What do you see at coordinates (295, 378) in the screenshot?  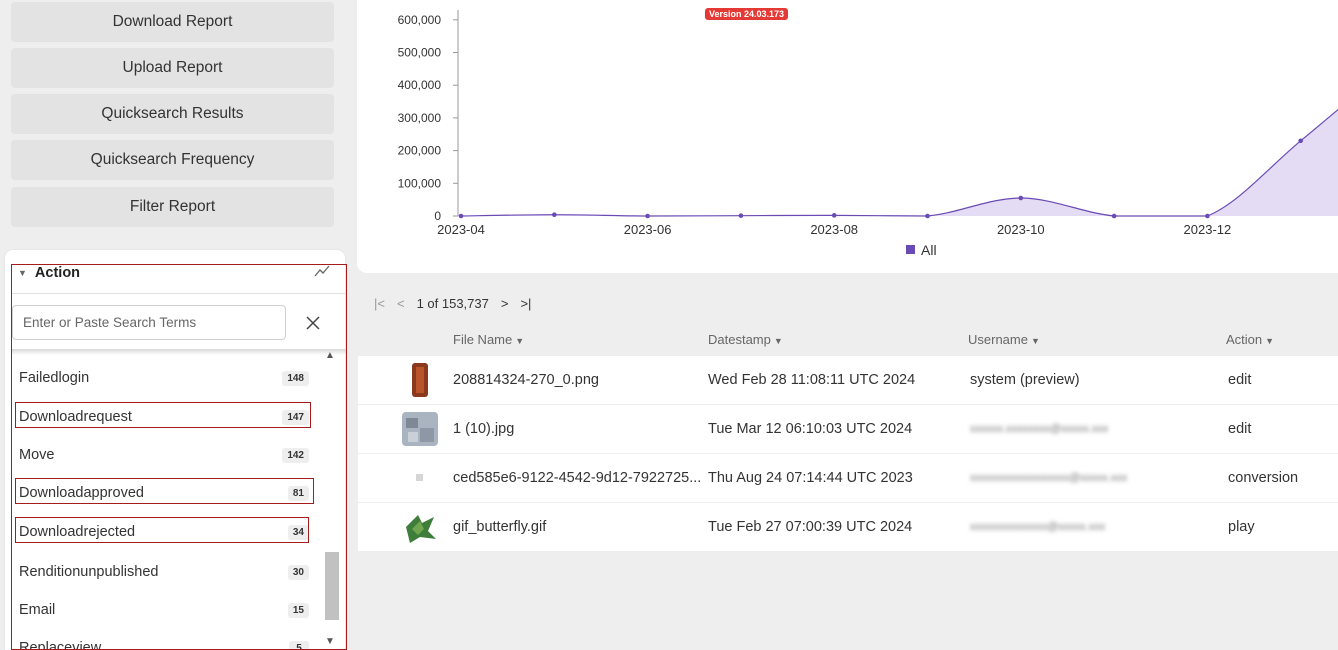 I see `facet-item-count-badge: 148` at bounding box center [295, 378].